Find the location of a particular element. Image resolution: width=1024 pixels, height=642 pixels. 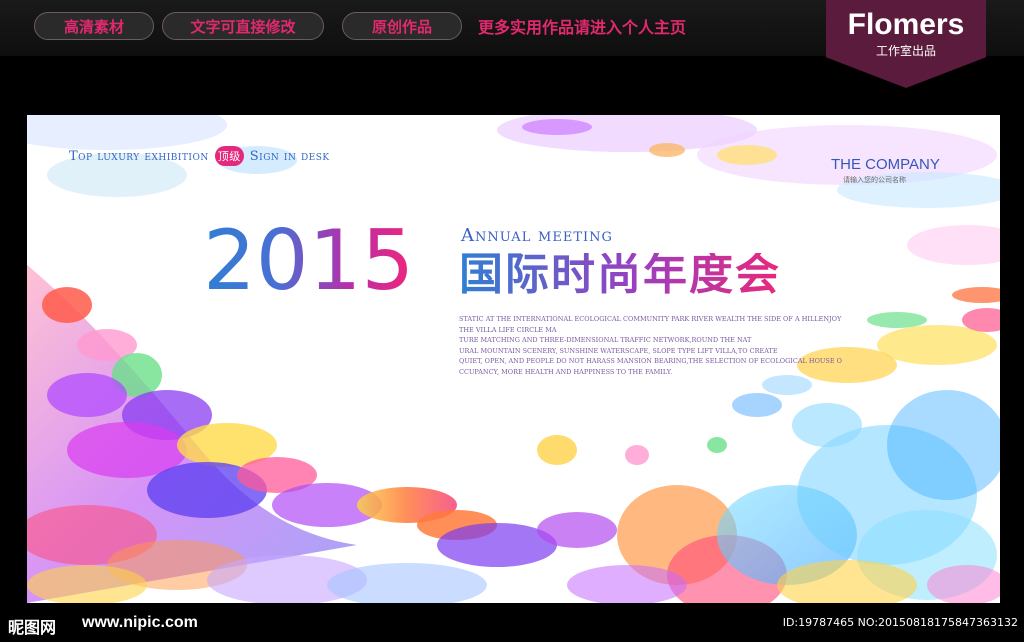

brand-badge: Flomers 工作室出品 is located at coordinates (906, 44).